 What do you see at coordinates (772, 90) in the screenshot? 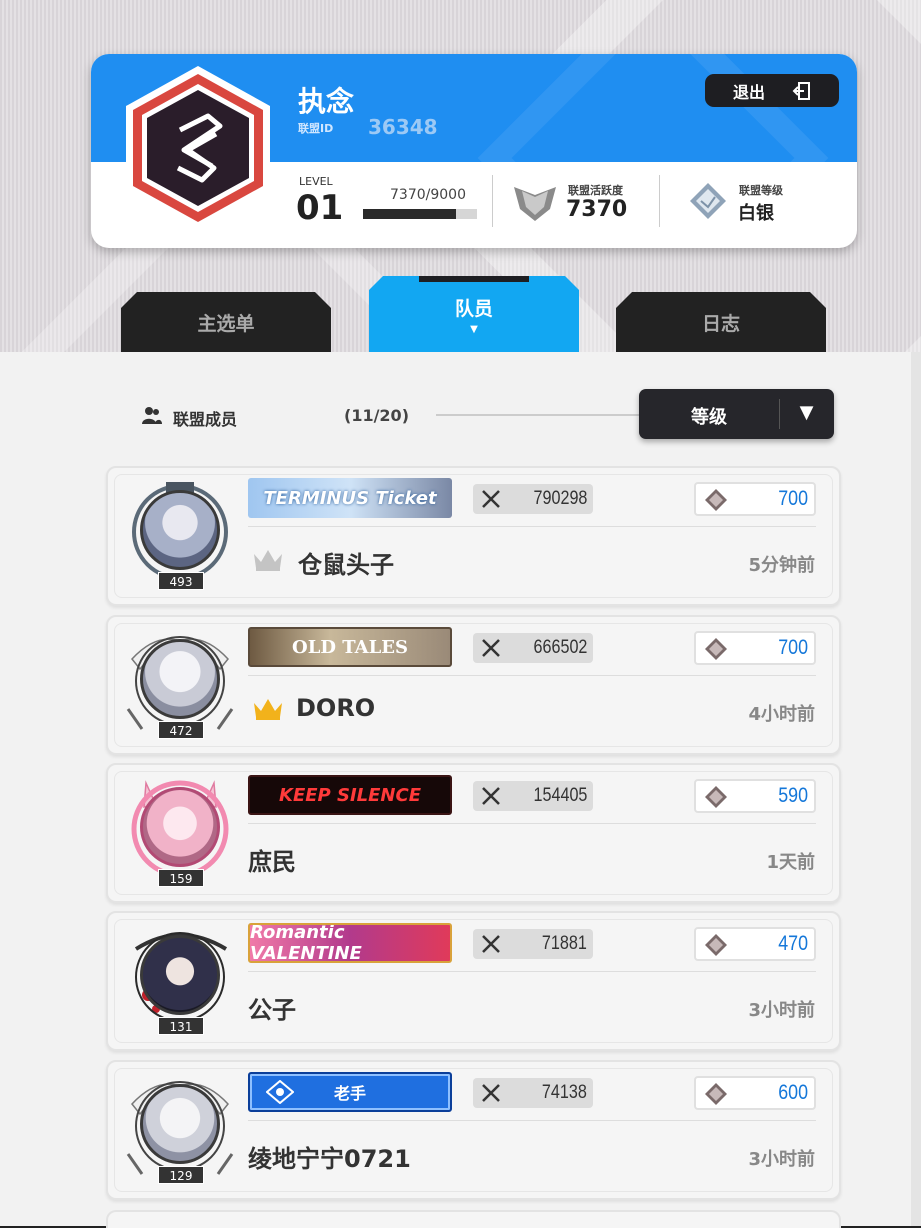
I see `exit-button: 退出` at bounding box center [772, 90].